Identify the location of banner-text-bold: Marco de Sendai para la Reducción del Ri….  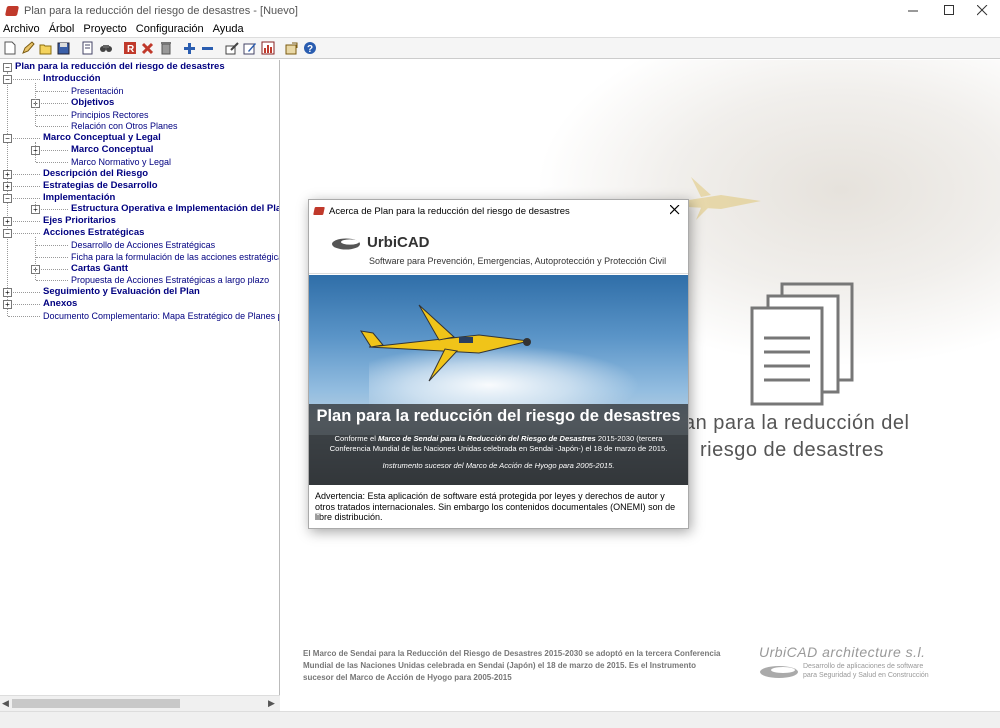
(487, 438).